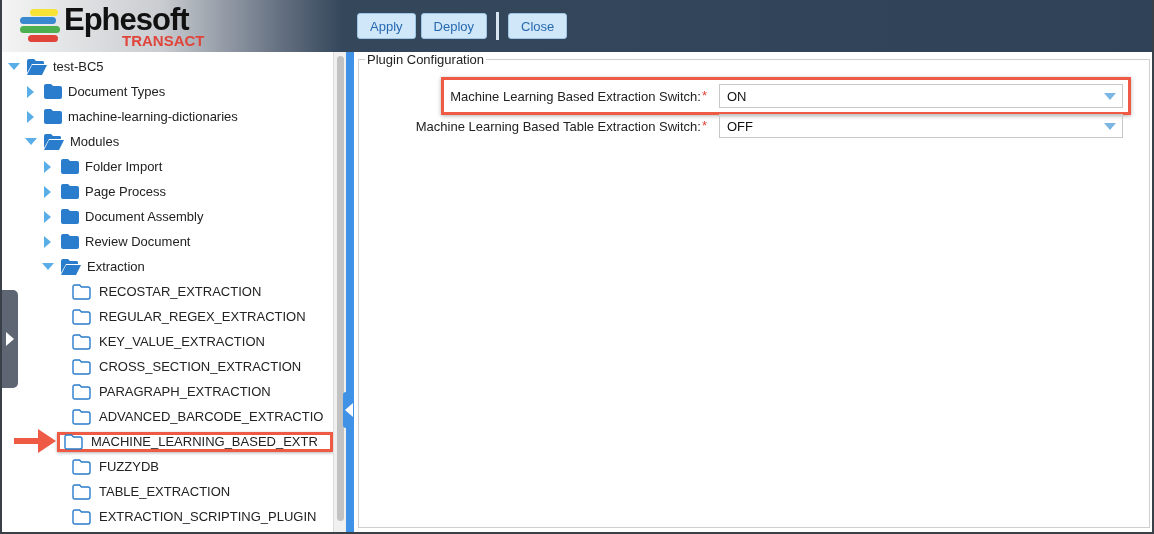  I want to click on toolbar-button: Deploy, so click(453, 26).